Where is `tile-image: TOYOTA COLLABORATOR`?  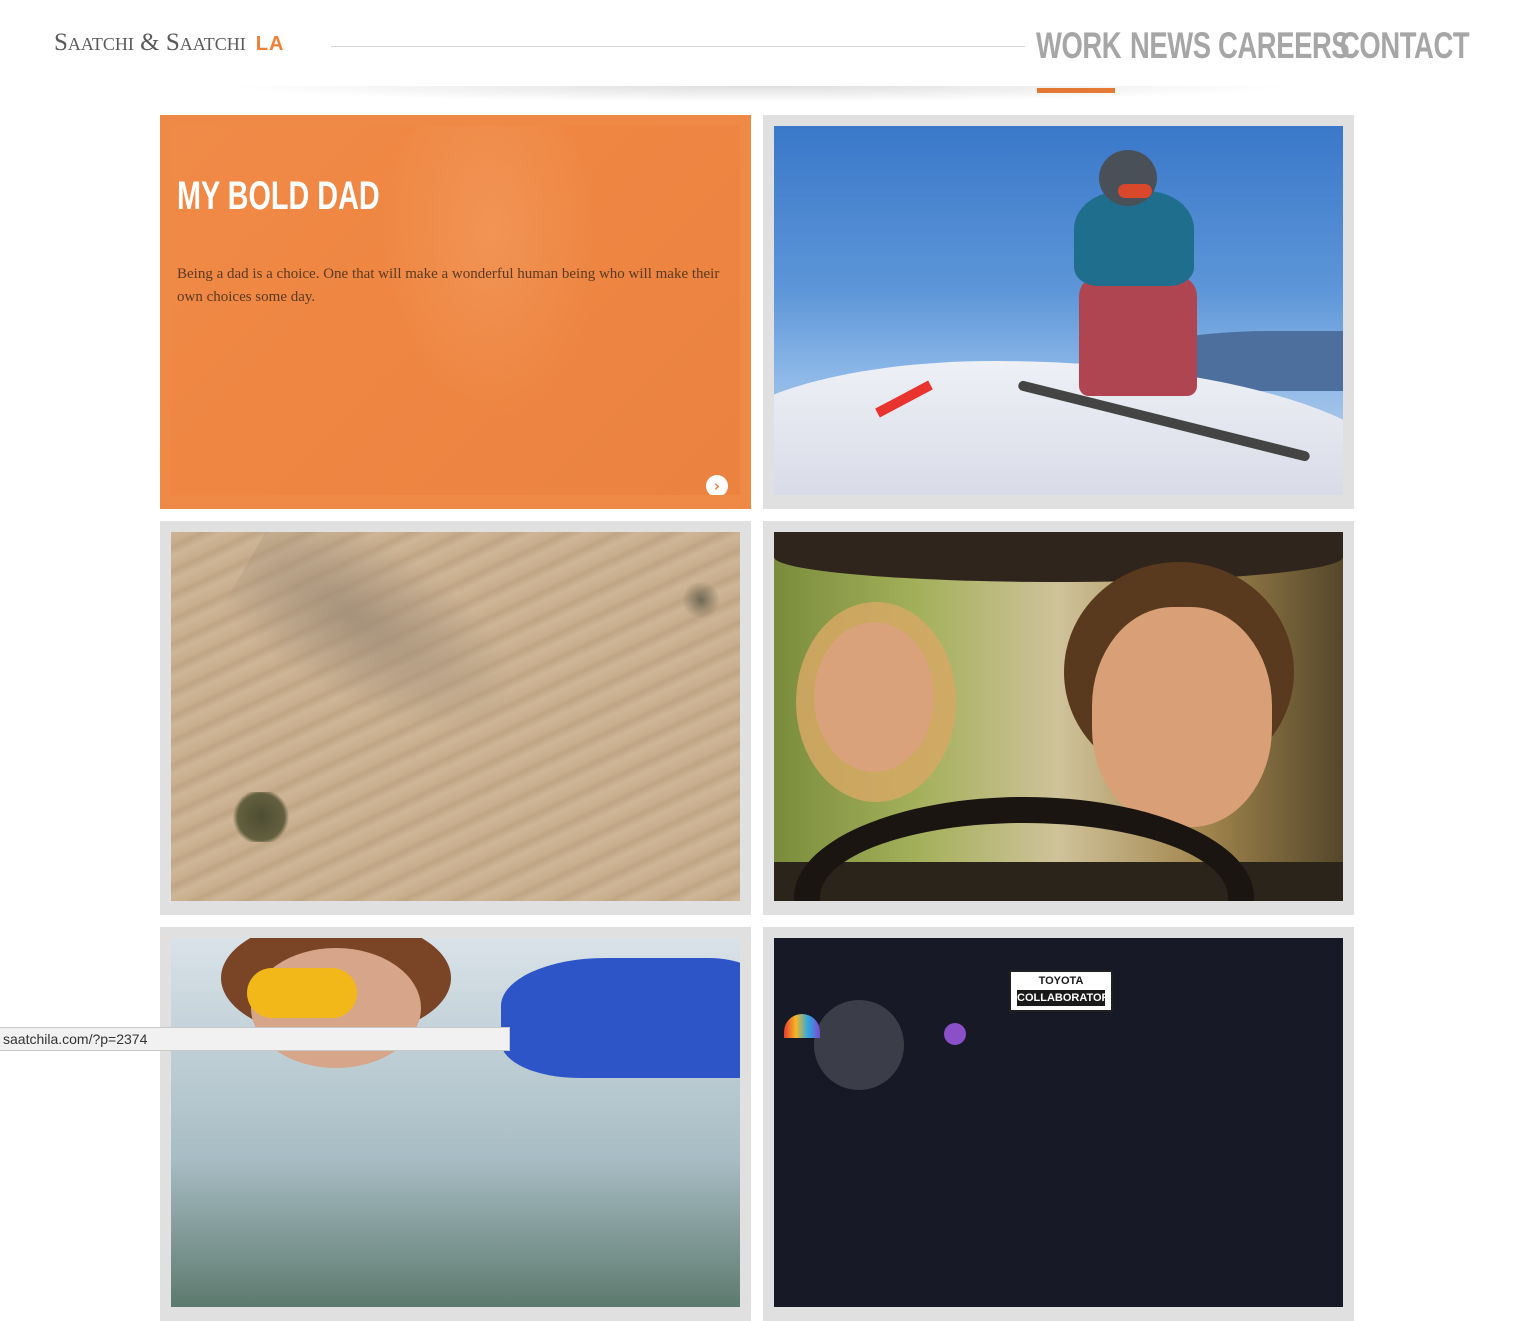
tile-image: TOYOTA COLLABORATOR is located at coordinates (1058, 1122).